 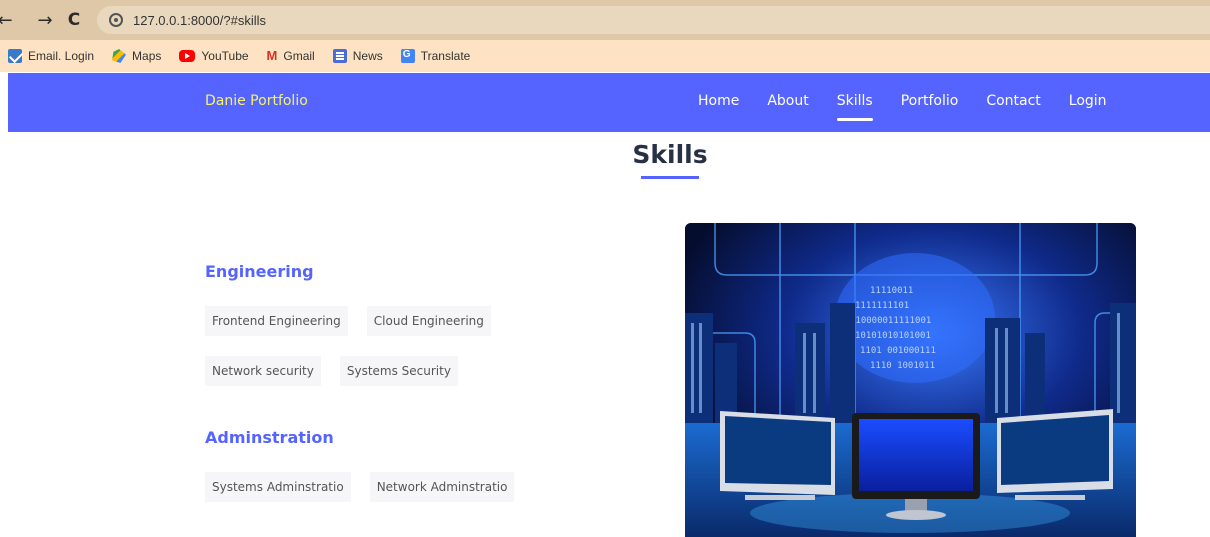 What do you see at coordinates (256, 101) in the screenshot?
I see `brand-logo: Danie Portfolio` at bounding box center [256, 101].